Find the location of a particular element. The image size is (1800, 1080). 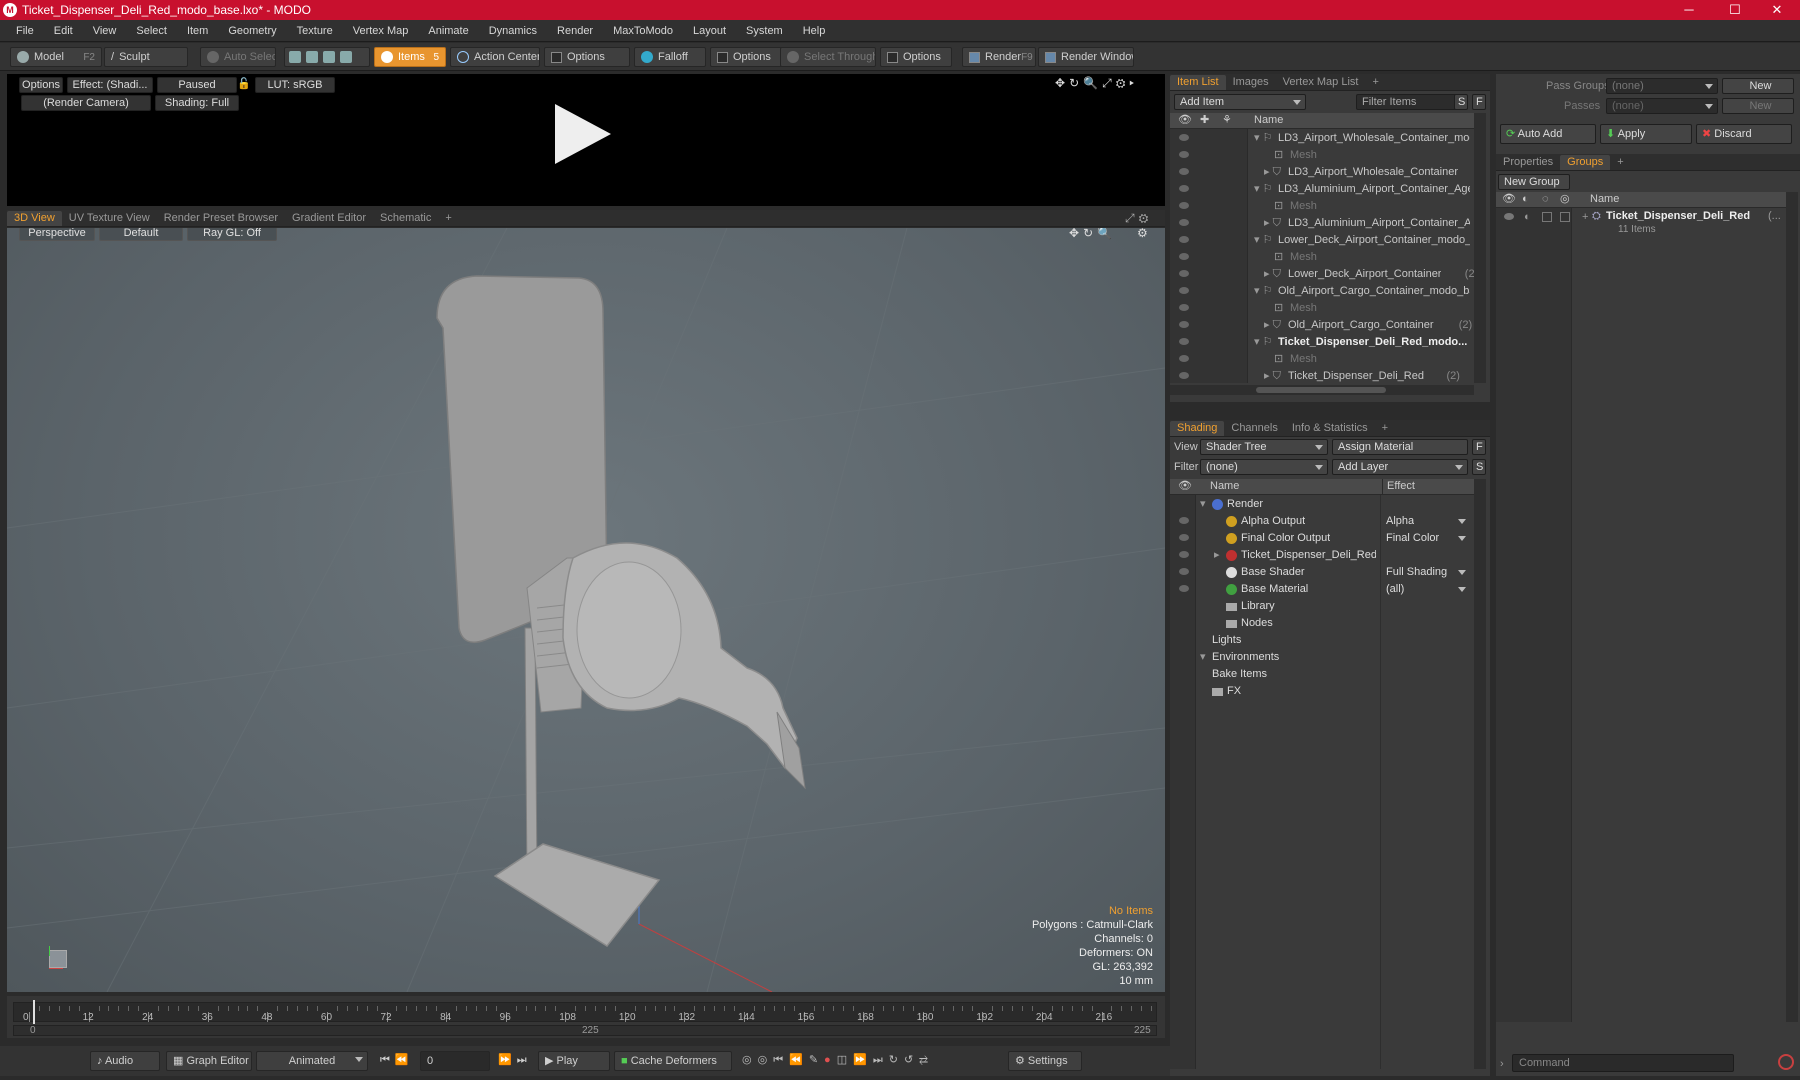

tab-uv-texture-view: UV Texture View is located at coordinates (109, 218).